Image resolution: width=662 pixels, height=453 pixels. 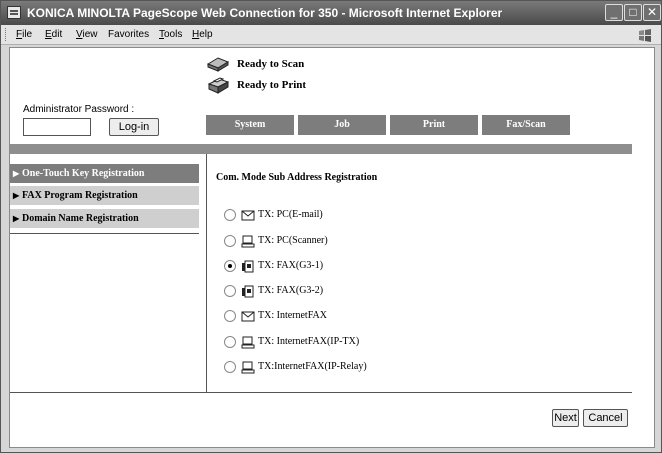 What do you see at coordinates (342, 125) in the screenshot?
I see `tab-job: Job` at bounding box center [342, 125].